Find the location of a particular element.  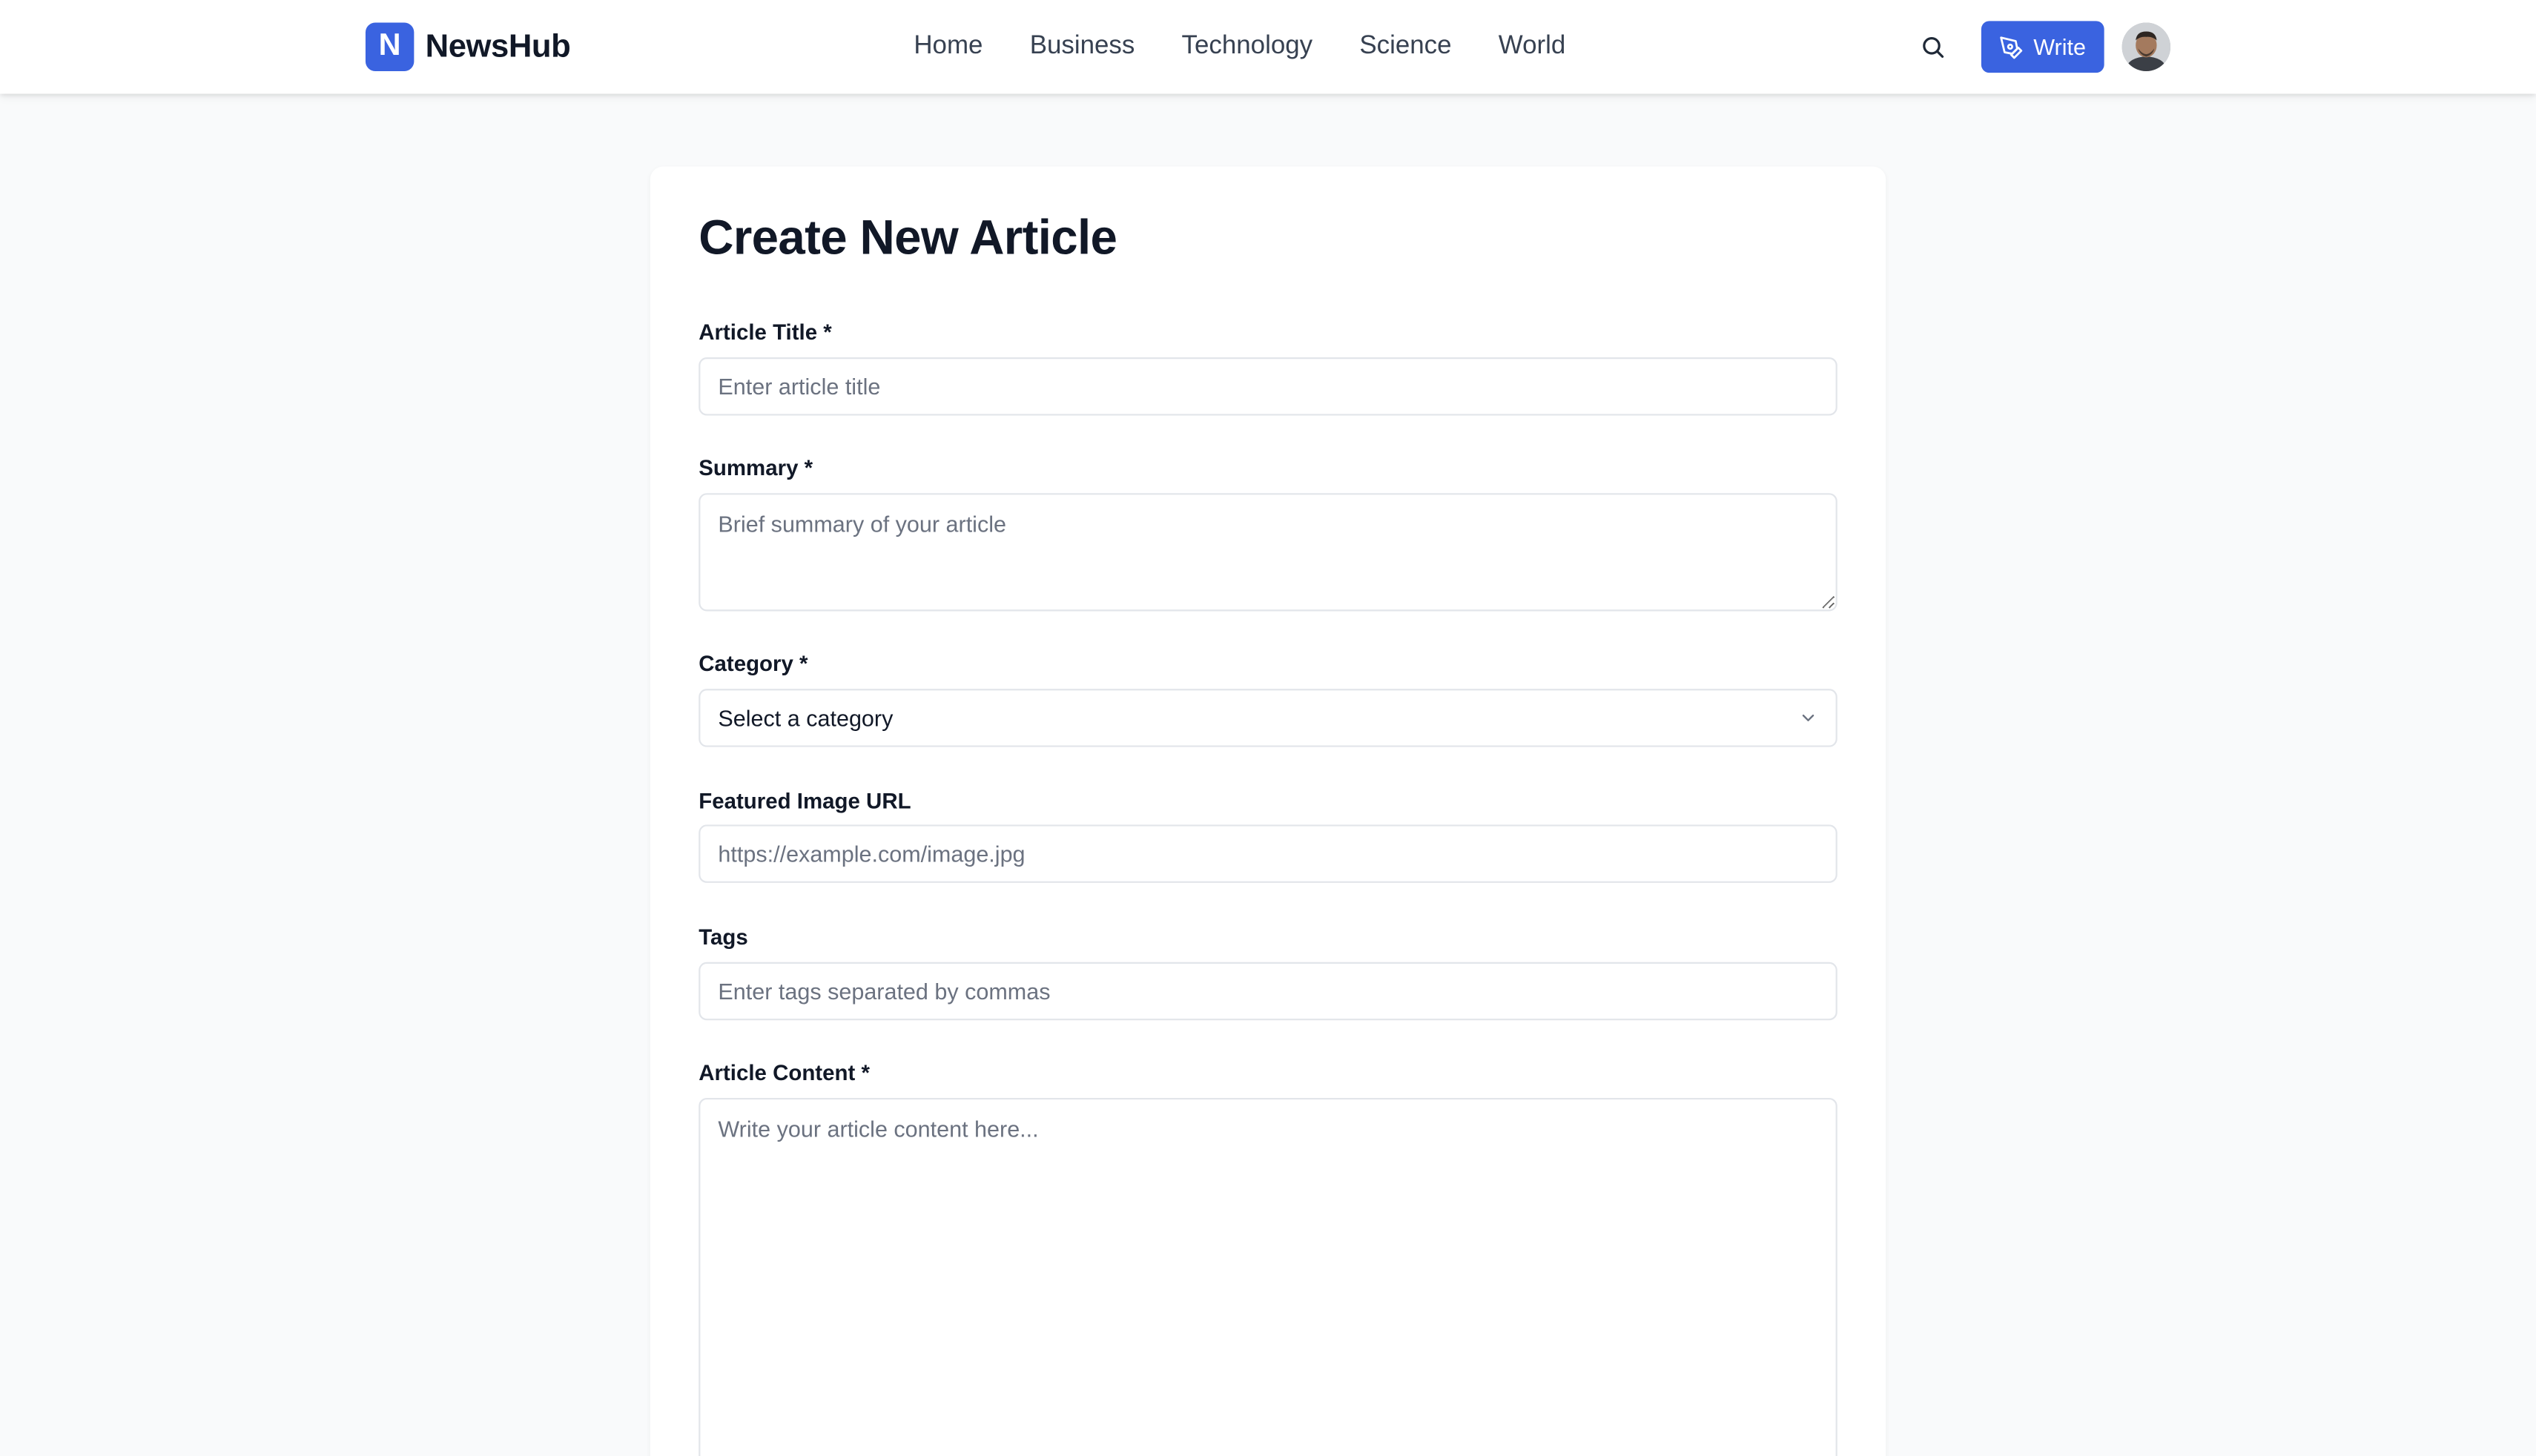

write-button: Write is located at coordinates (2043, 47).